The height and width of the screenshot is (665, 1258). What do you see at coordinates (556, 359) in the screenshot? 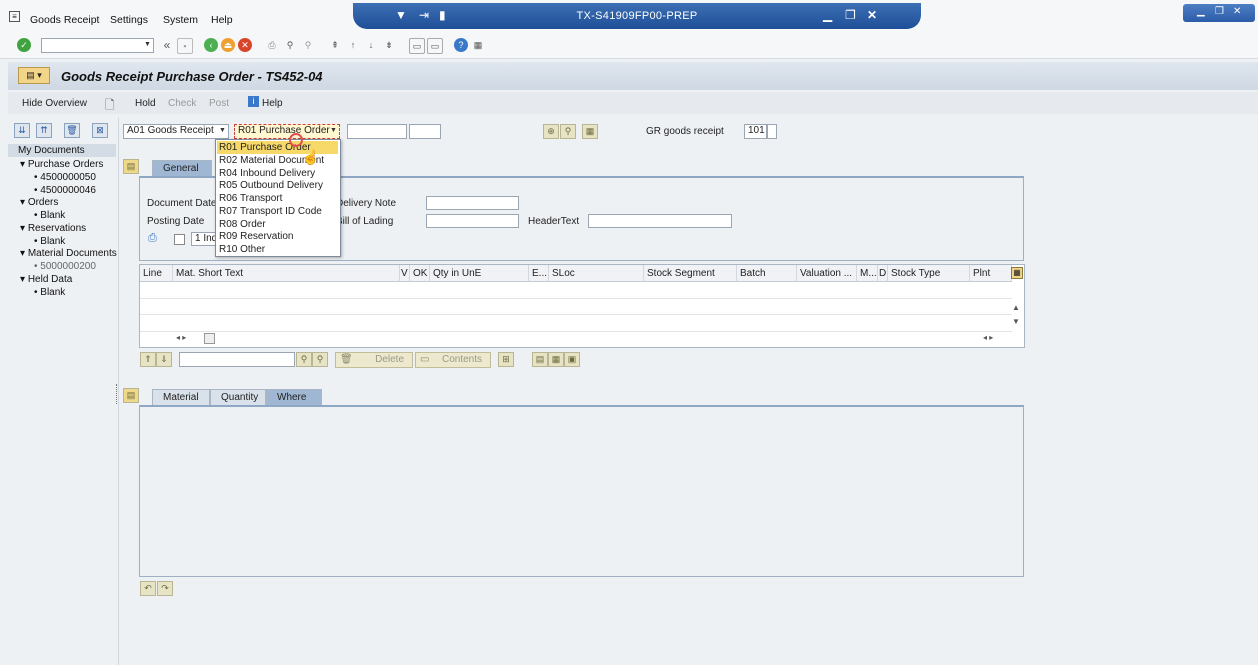
I see `material-overview-icon: ▦` at bounding box center [556, 359].